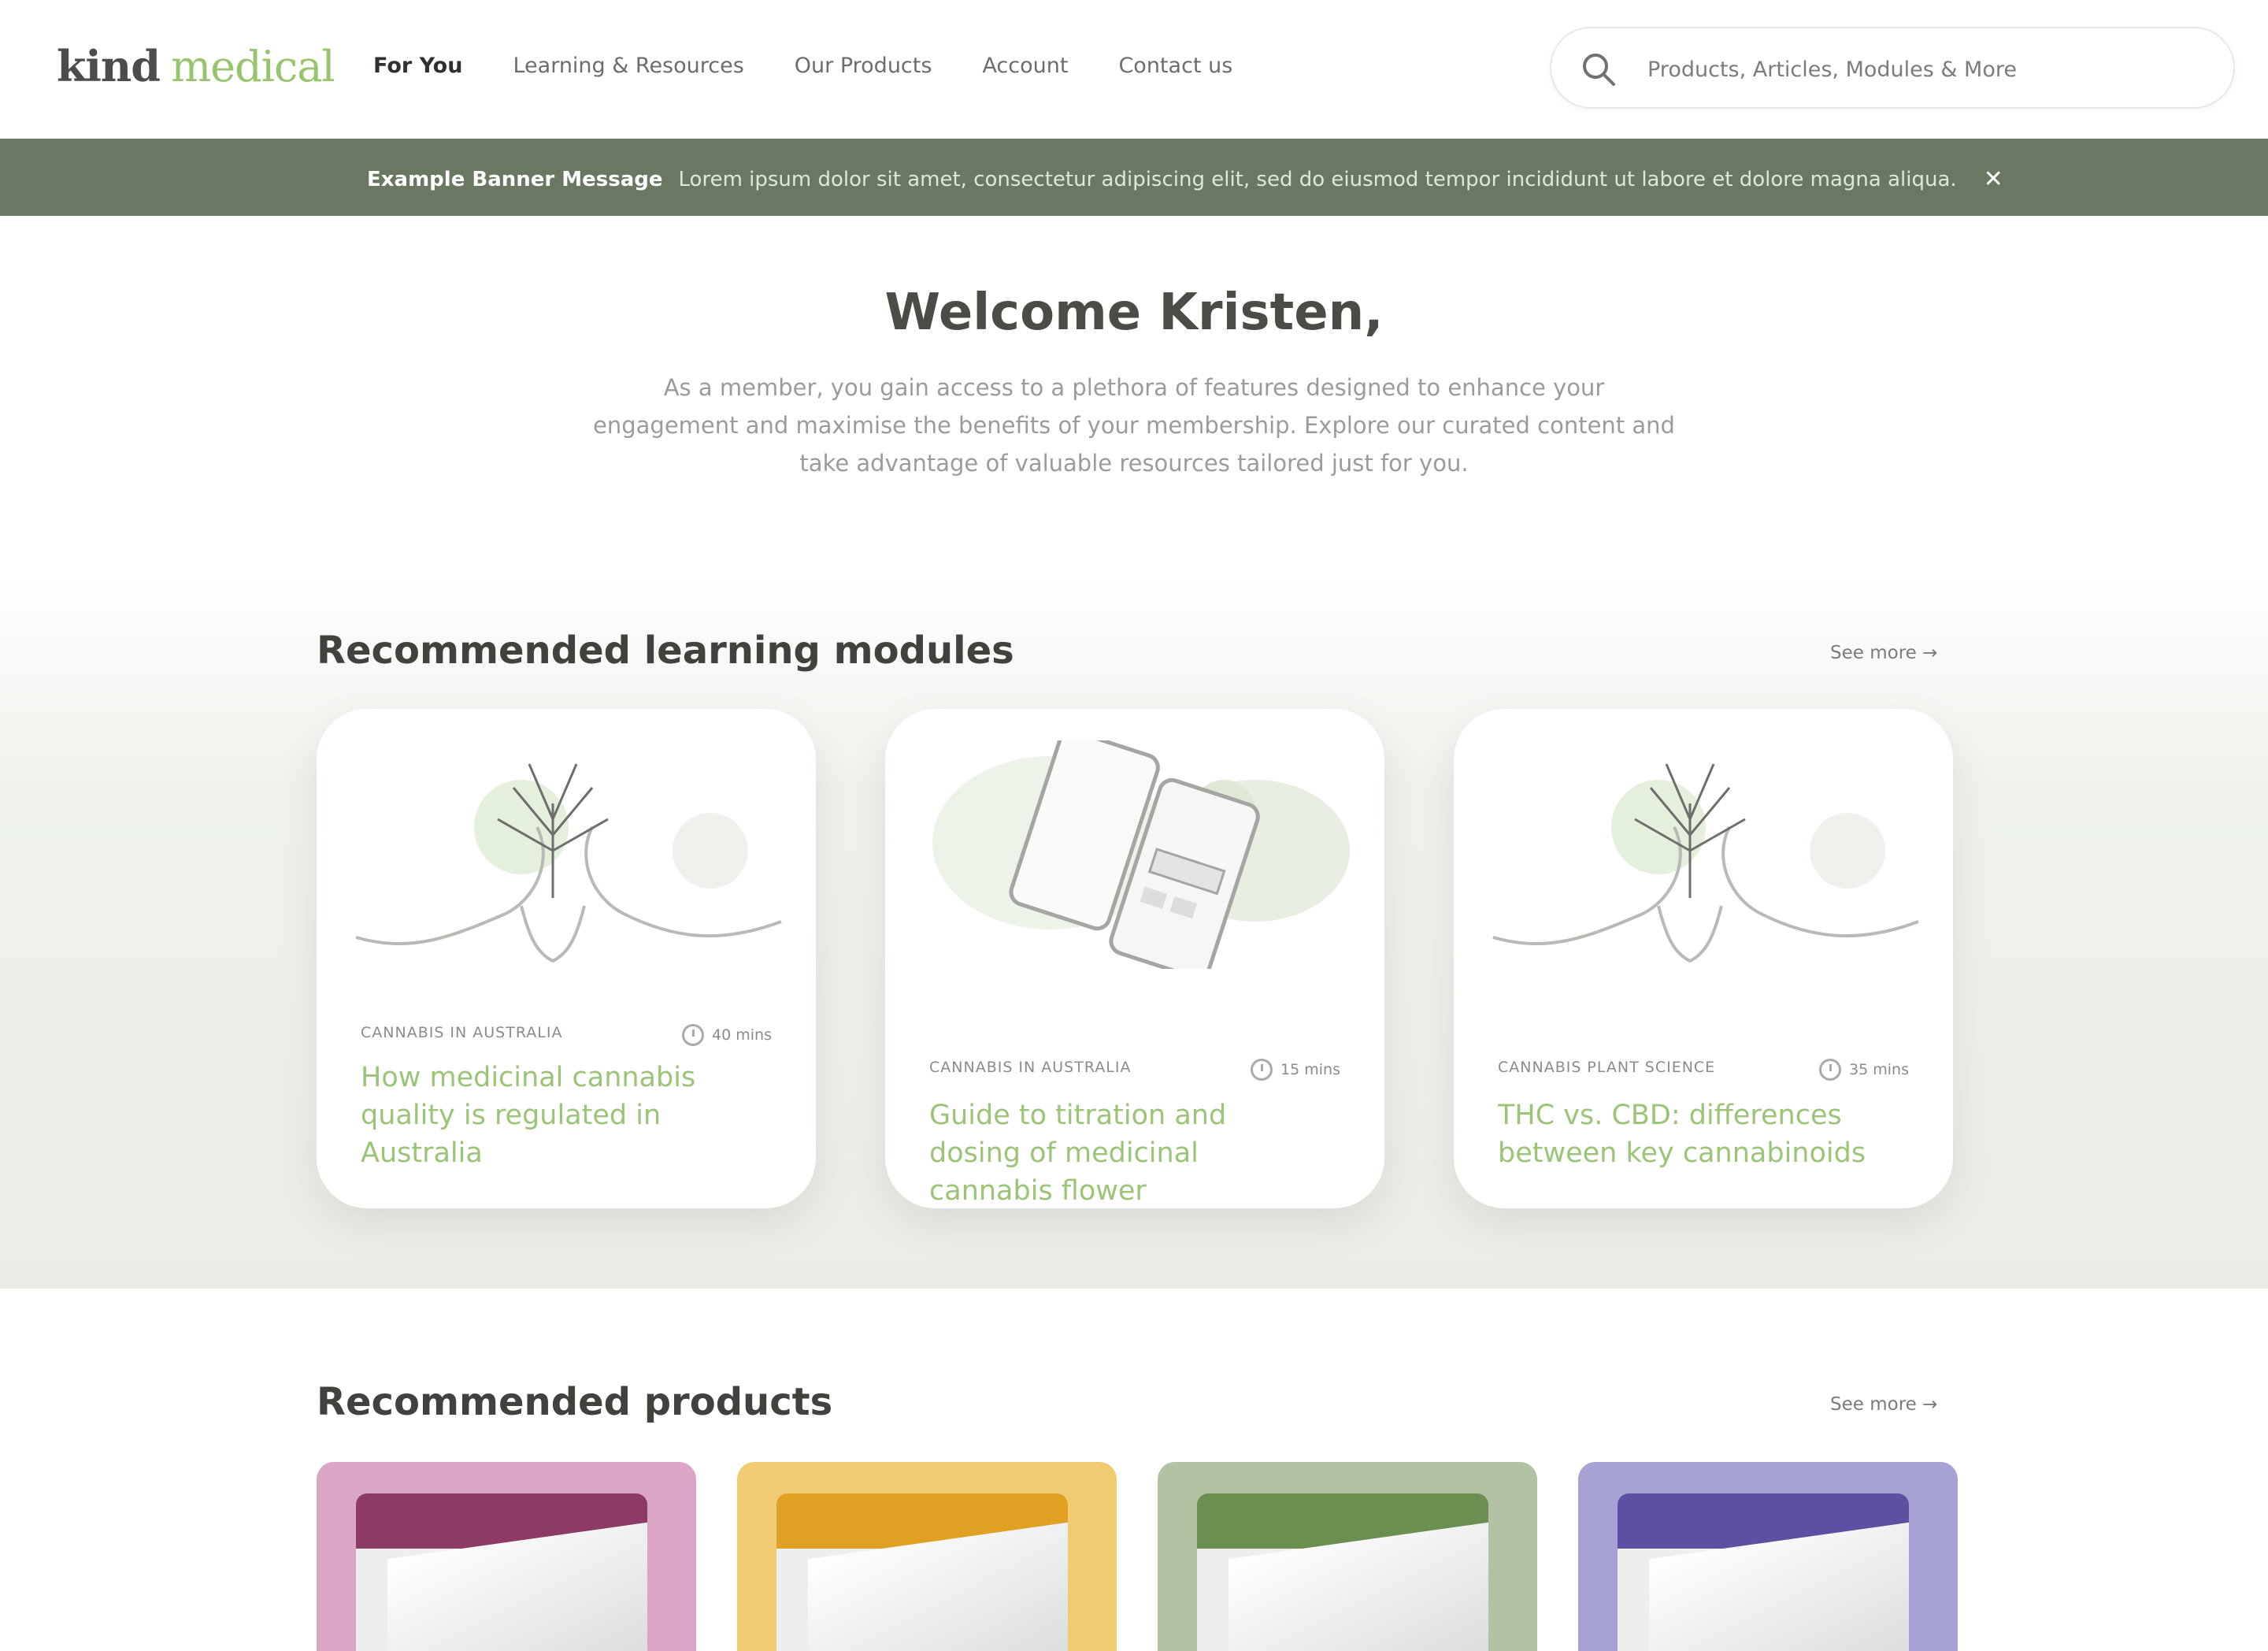  I want to click on product-cards, so click(1137, 1556).